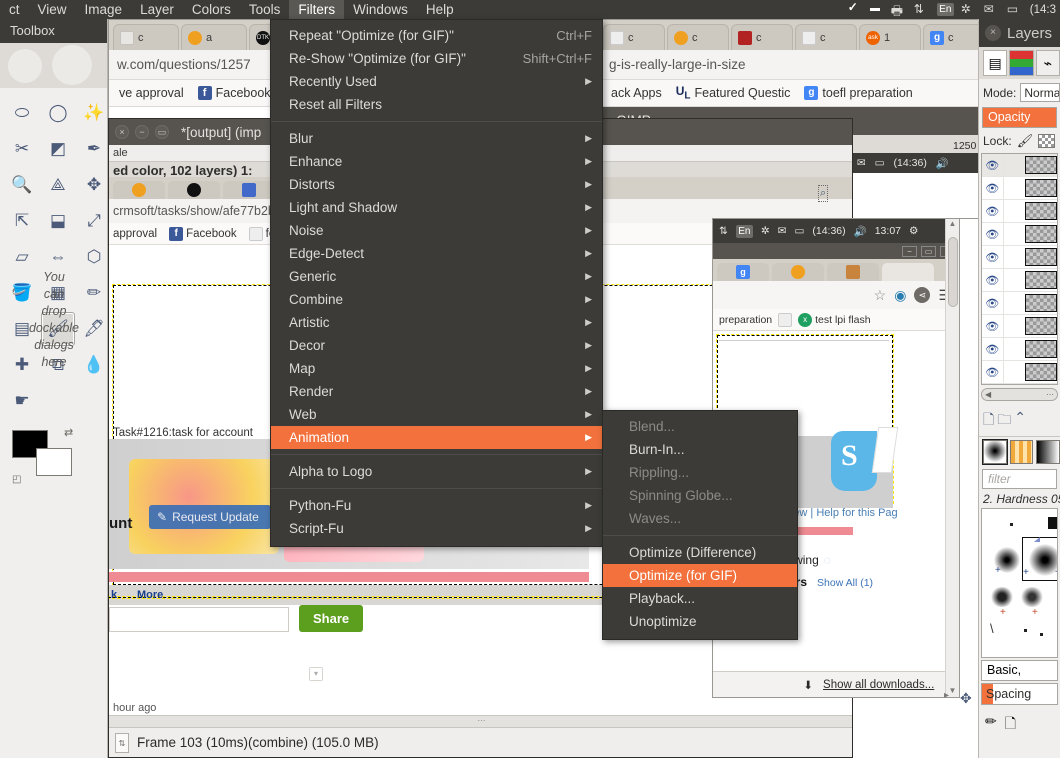 The image size is (1060, 758). I want to click on measure-icon: ⟁, so click(58, 185).